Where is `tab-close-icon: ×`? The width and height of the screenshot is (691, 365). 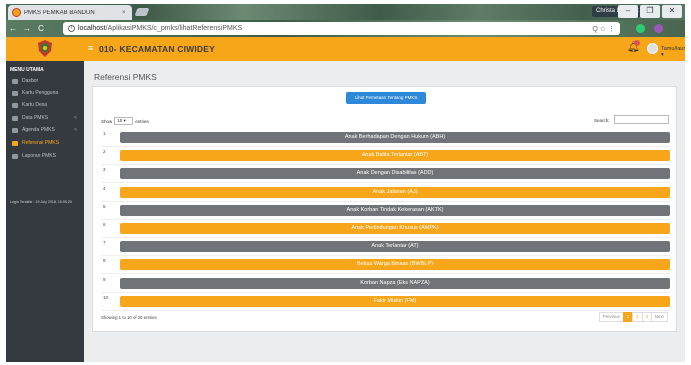
tab-close-icon: × is located at coordinates (127, 13).